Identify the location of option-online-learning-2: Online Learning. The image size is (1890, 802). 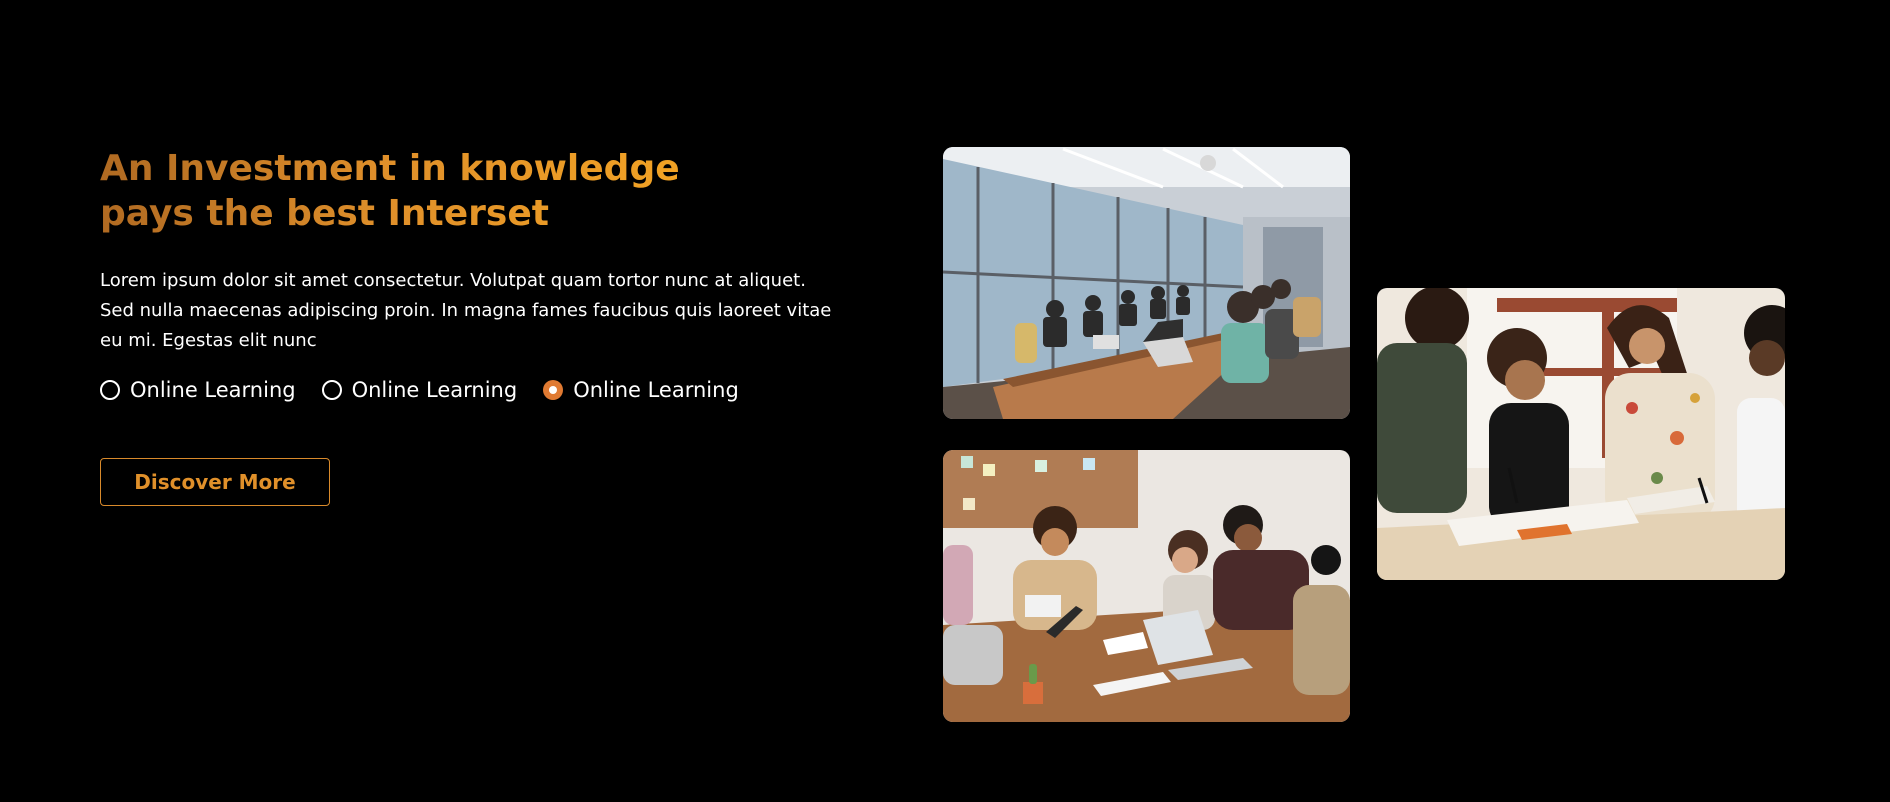
(419, 390).